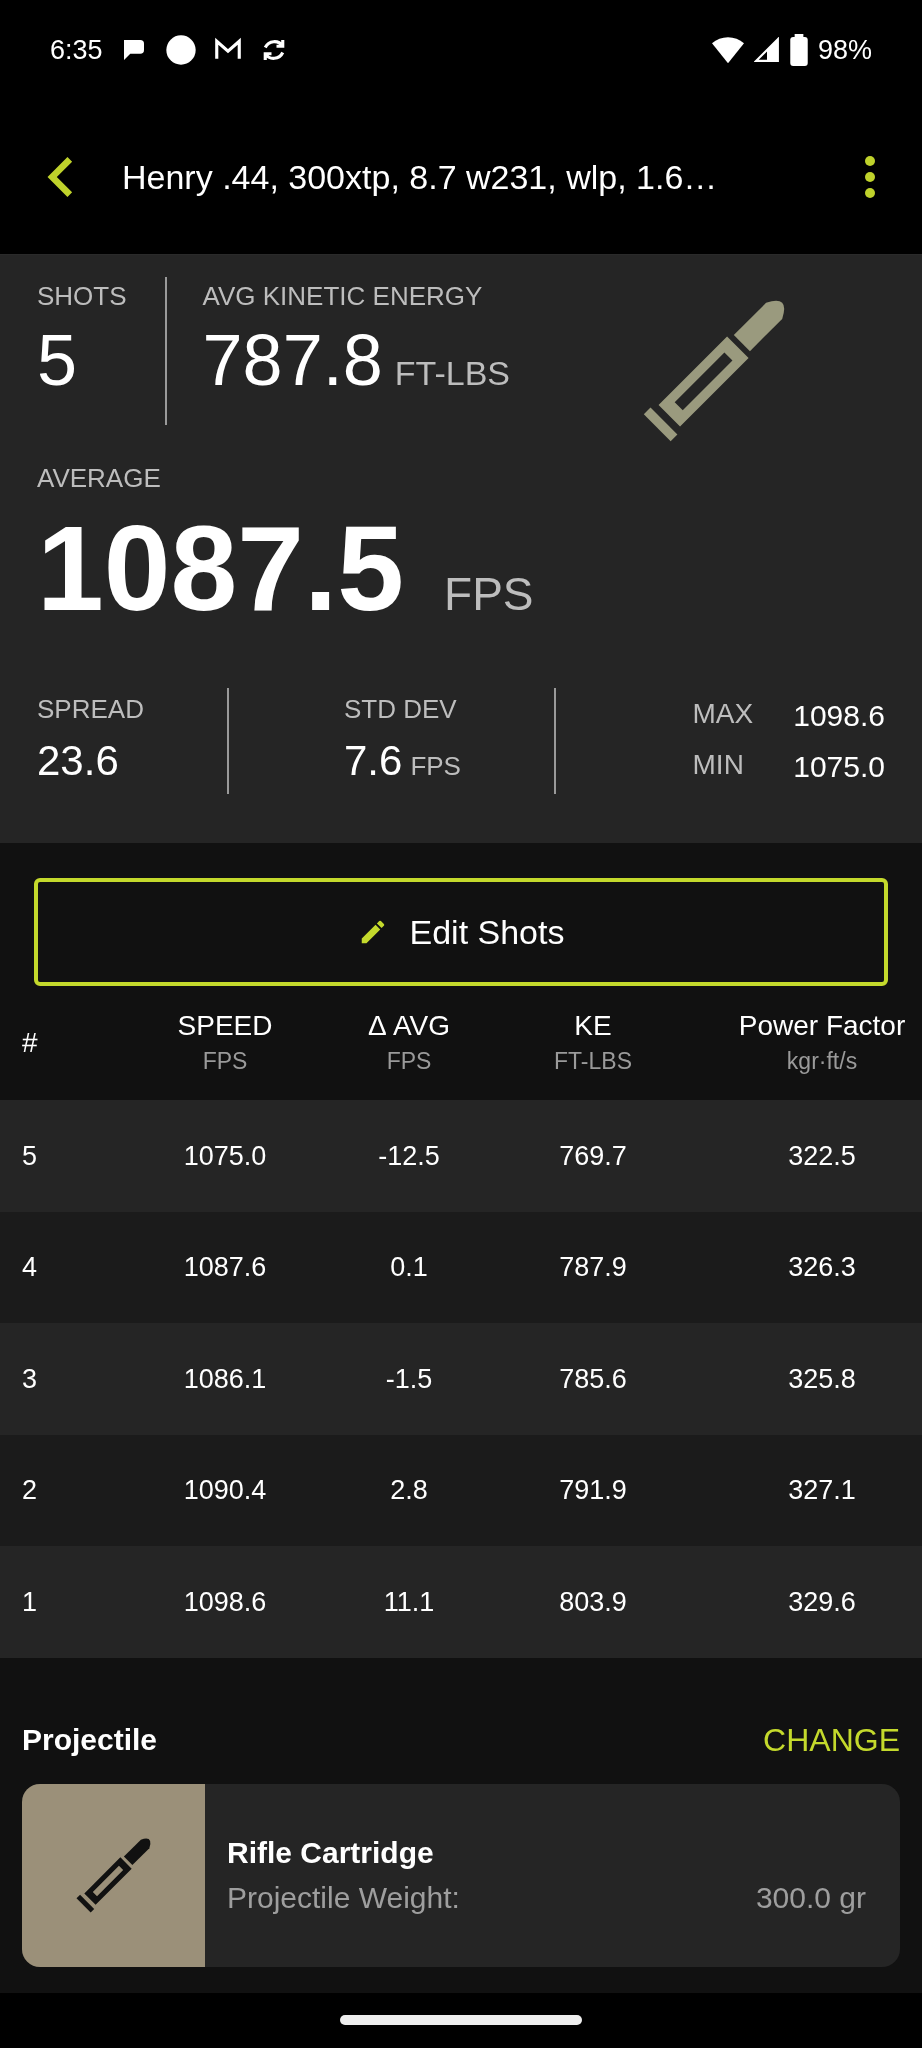  Describe the element at coordinates (409, 1267) in the screenshot. I see `table-cell-text: 0.1` at that location.